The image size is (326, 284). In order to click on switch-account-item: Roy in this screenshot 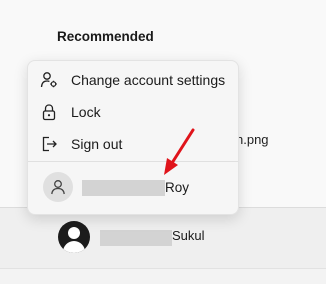, I will do `click(133, 187)`.